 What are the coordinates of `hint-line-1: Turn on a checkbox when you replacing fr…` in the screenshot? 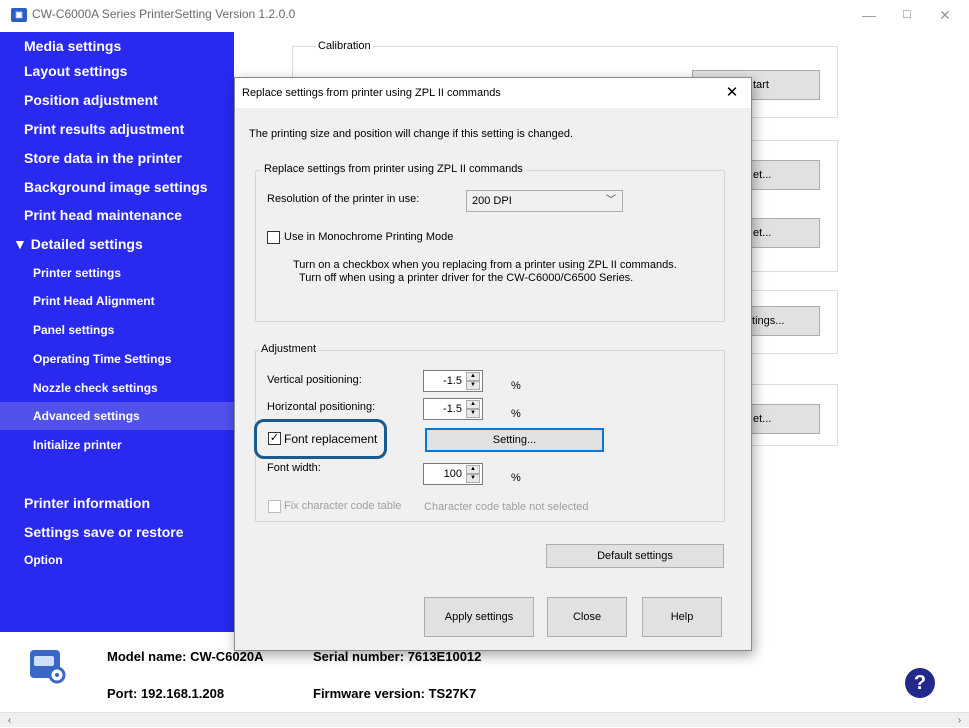 It's located at (485, 265).